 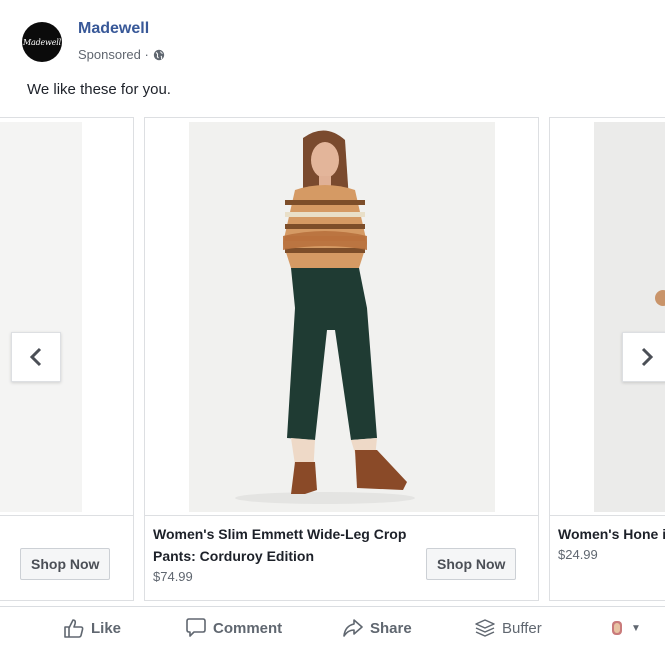 I want to click on thumbs-up-icon, so click(x=74, y=628).